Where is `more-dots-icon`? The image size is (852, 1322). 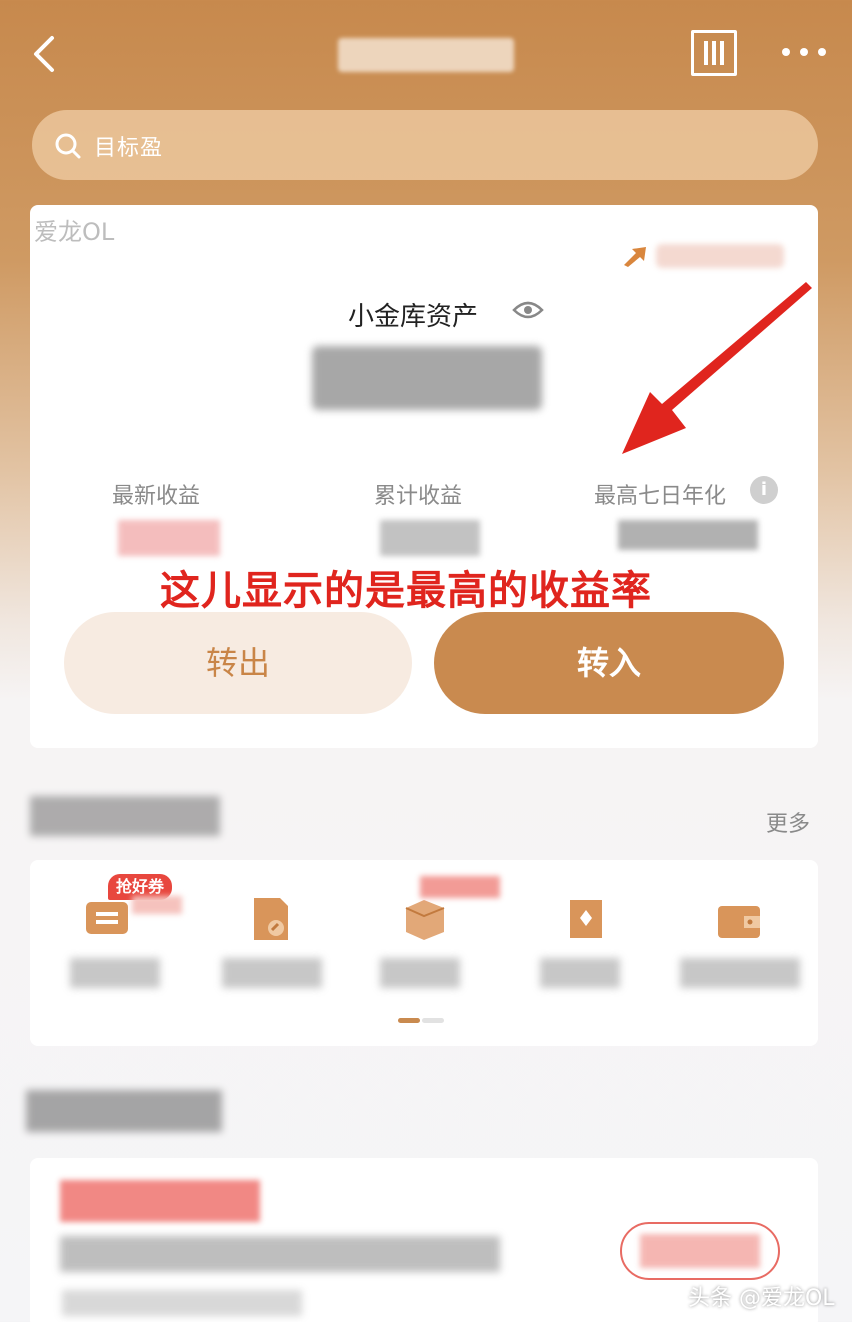
more-dots-icon is located at coordinates (805, 54).